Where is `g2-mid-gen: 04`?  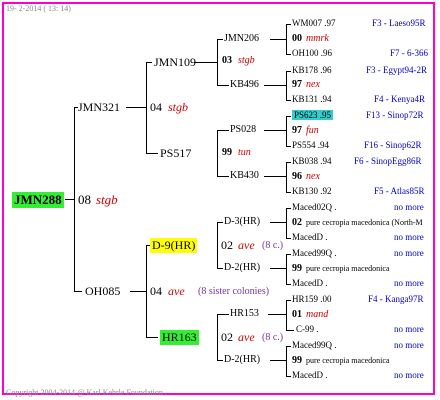
g2-mid-gen: 04 is located at coordinates (156, 107).